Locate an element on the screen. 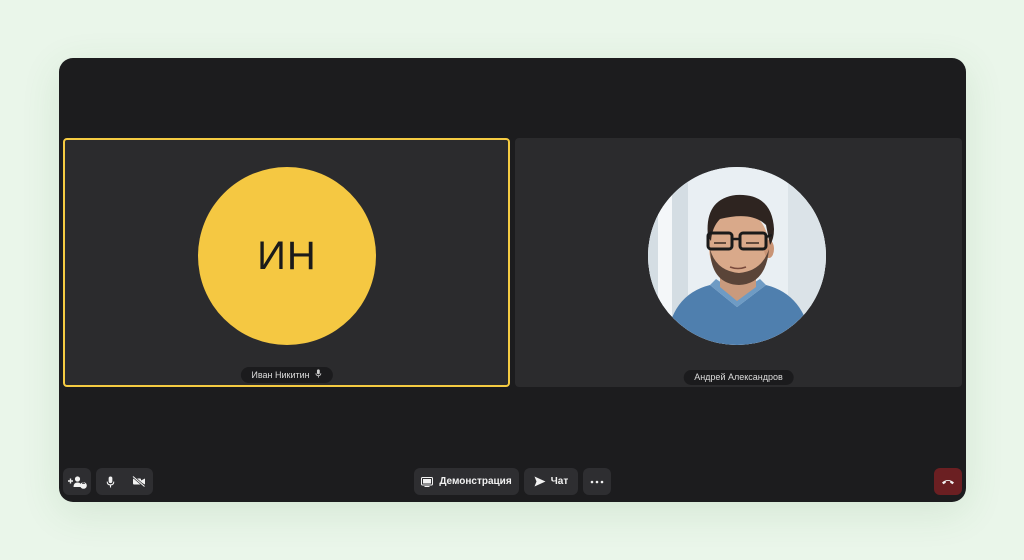  more-button is located at coordinates (597, 481).